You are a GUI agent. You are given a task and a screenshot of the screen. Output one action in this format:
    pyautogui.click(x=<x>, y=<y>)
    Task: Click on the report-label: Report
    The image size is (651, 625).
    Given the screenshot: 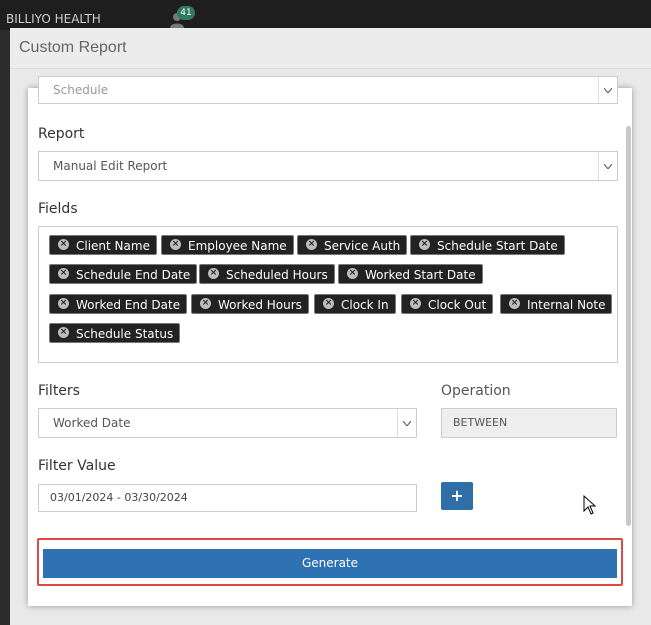 What is the action you would take?
    pyautogui.click(x=61, y=134)
    